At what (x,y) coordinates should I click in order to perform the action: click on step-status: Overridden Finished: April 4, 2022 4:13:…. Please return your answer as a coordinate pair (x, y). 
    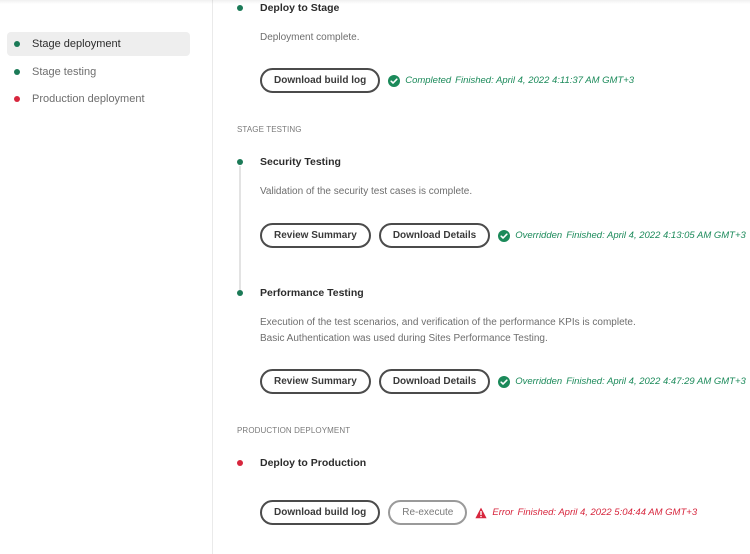
    Looking at the image, I should click on (622, 235).